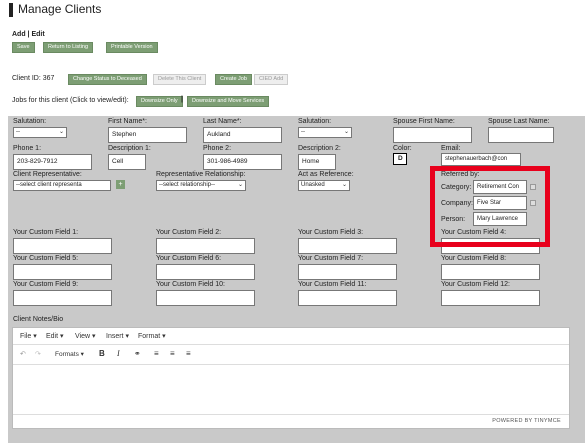 The height and width of the screenshot is (443, 585). I want to click on add-edit-label: Add | Edit, so click(28, 34).